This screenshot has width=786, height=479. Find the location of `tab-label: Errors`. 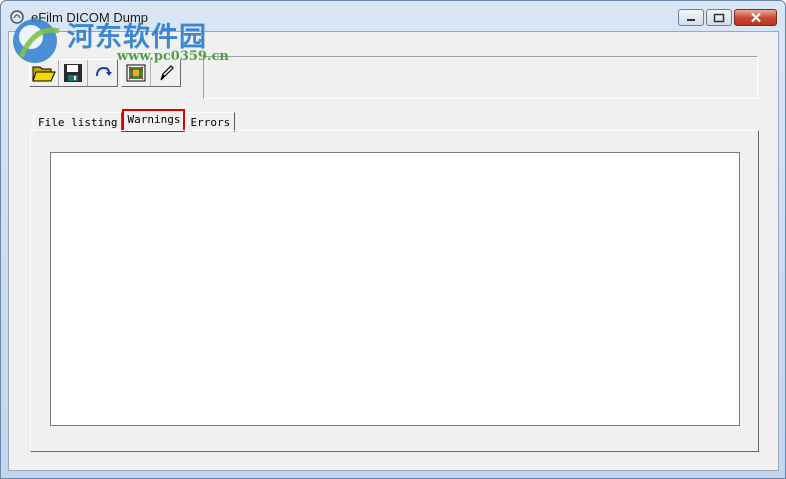

tab-label: Errors is located at coordinates (210, 122).